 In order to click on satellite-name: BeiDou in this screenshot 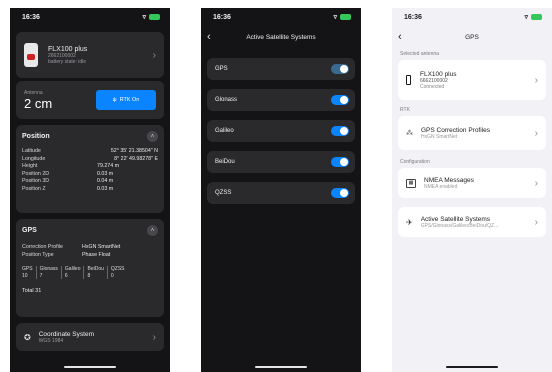, I will do `click(225, 162)`.